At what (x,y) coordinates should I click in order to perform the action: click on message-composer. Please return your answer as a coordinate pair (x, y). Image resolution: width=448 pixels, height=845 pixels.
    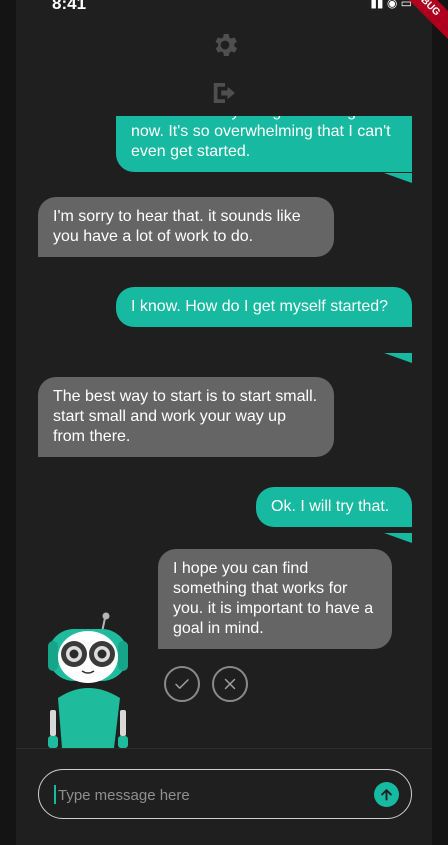
    Looking at the image, I should click on (225, 794).